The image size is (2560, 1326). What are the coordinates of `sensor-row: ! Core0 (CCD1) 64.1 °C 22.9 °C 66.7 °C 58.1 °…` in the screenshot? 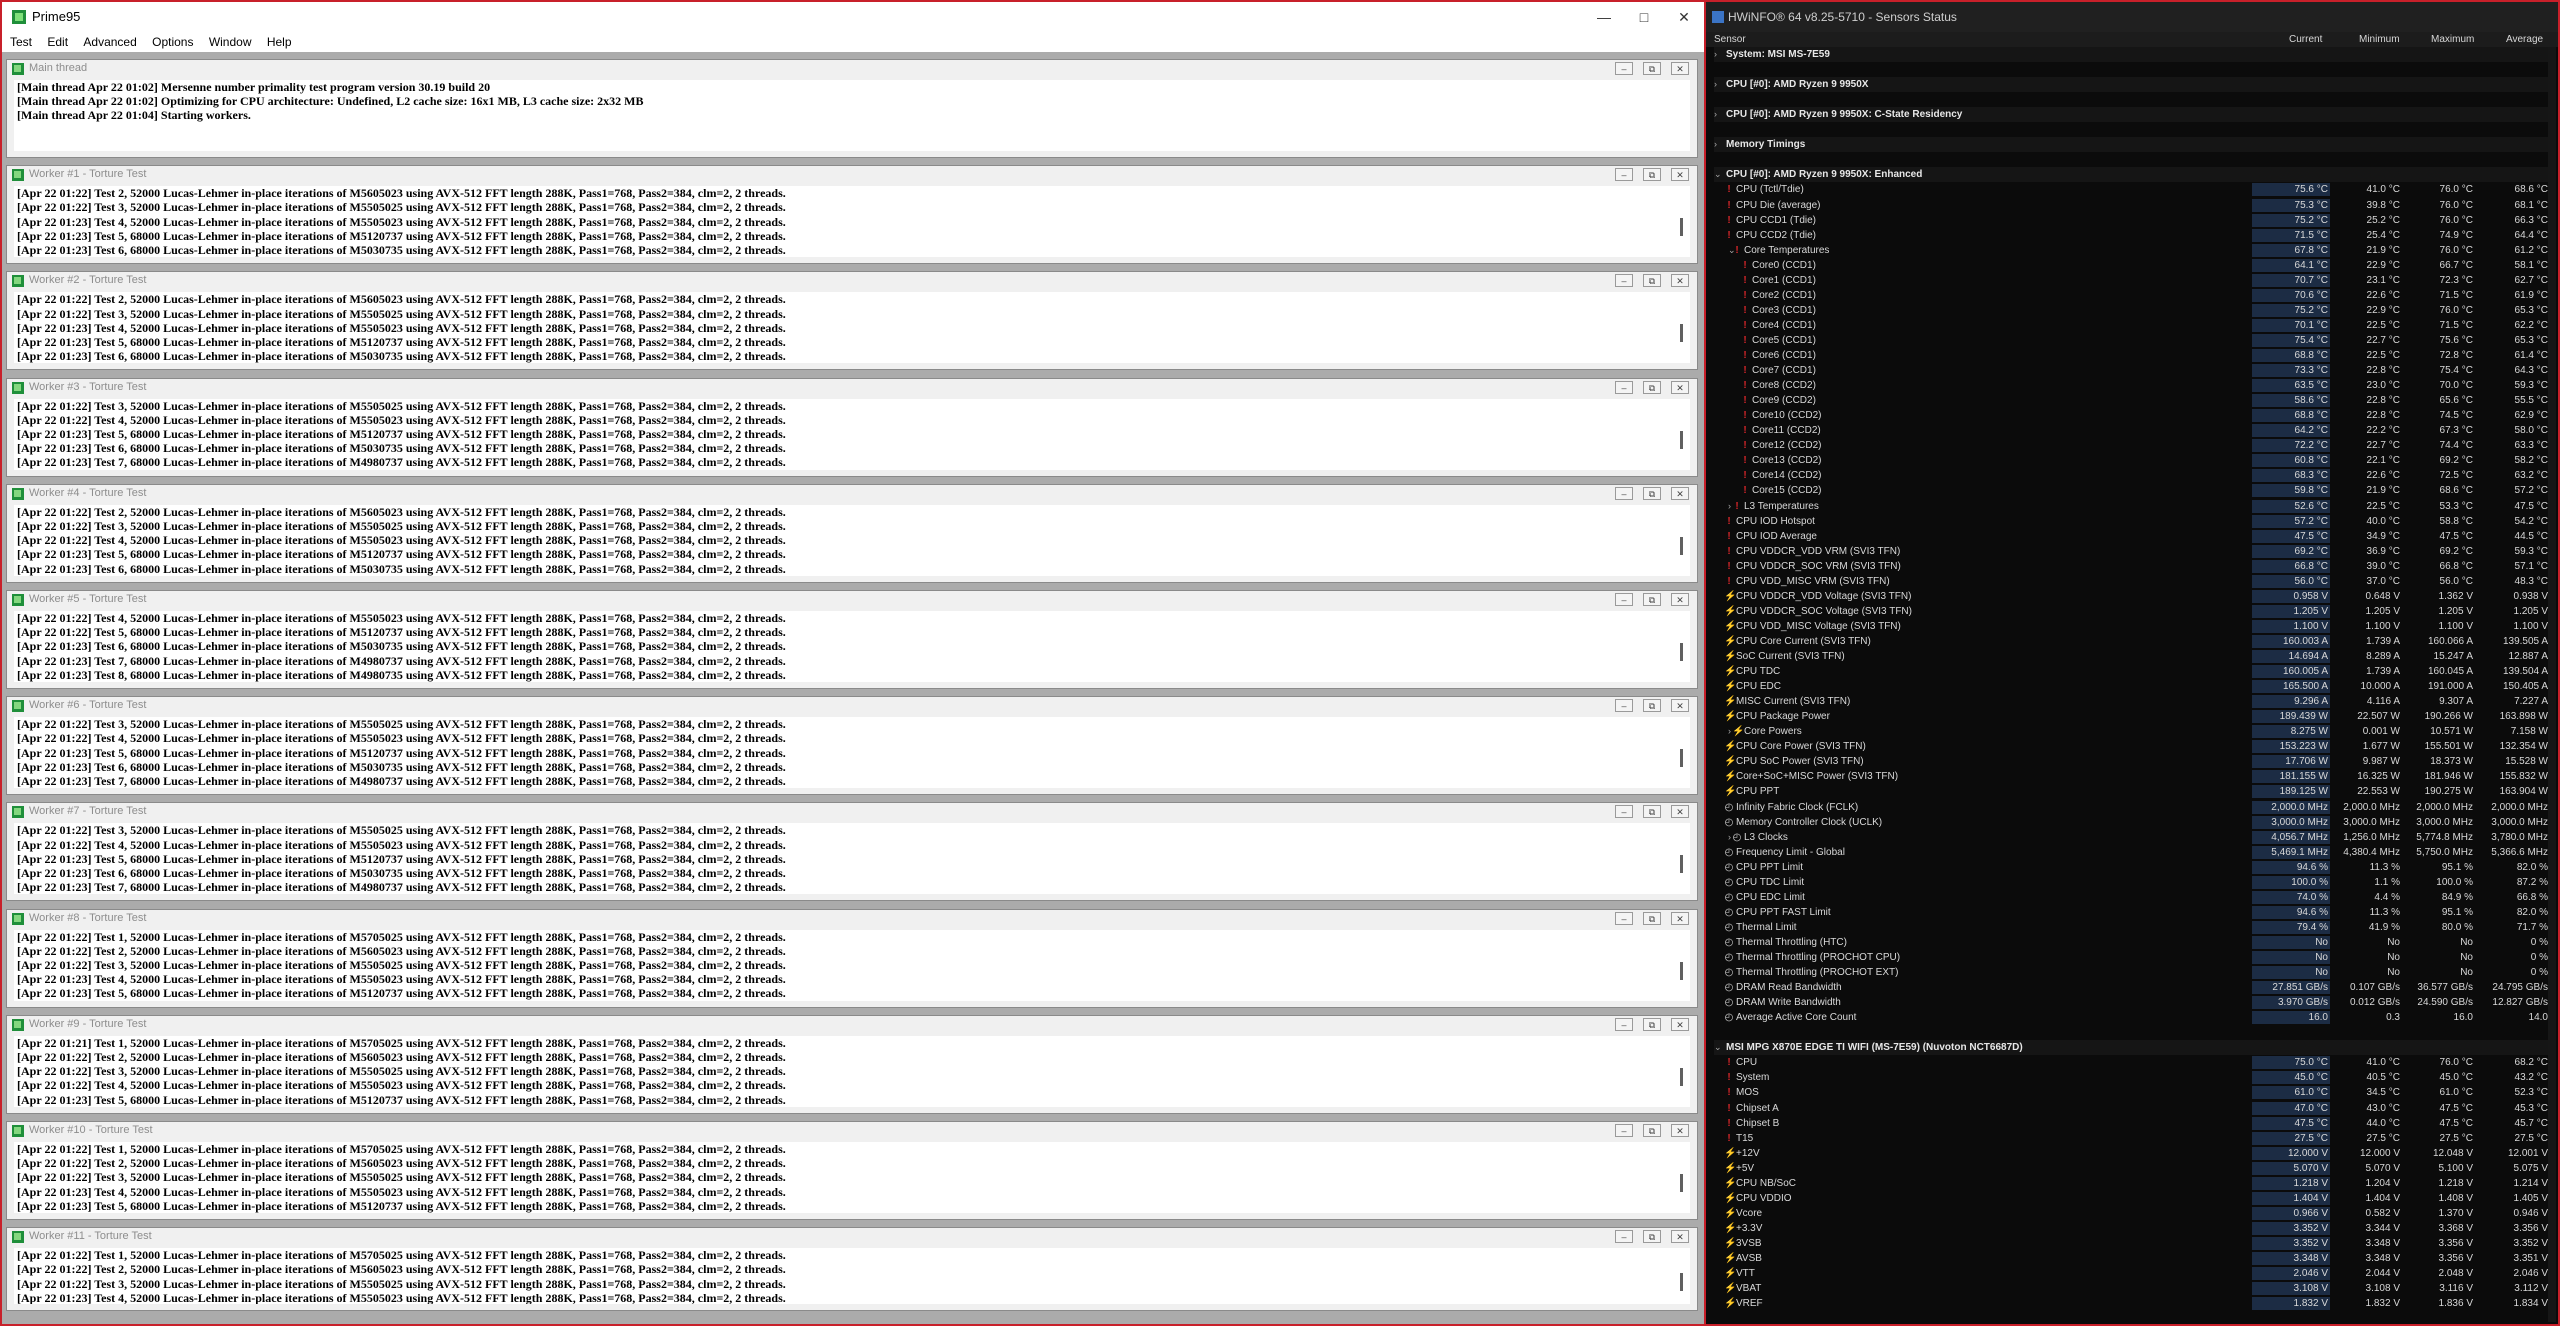 It's located at (2132, 265).